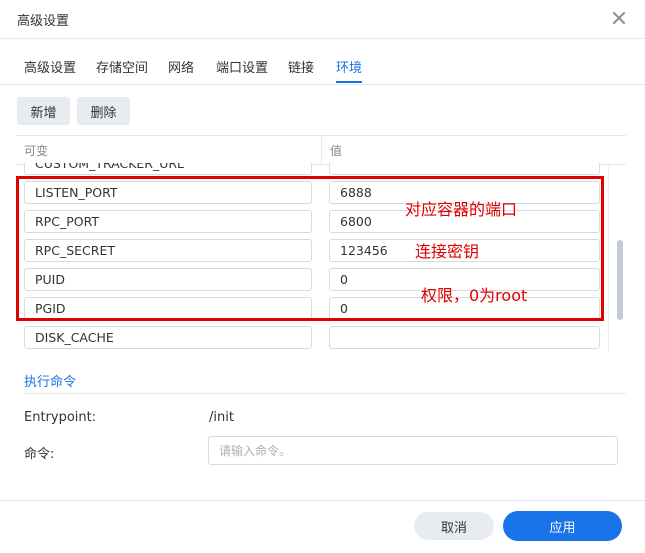 This screenshot has height=553, width=645. Describe the element at coordinates (413, 450) in the screenshot. I see `command-input` at that location.